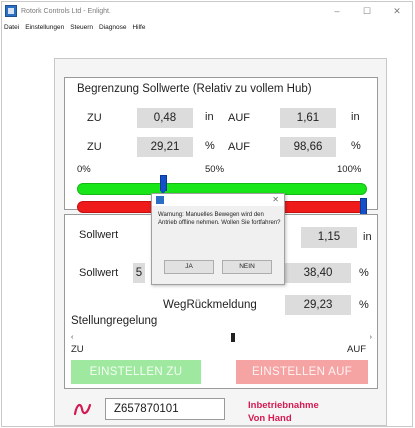 The height and width of the screenshot is (428, 415). Describe the element at coordinates (210, 146) in the screenshot. I see `close-limit-pct-unit: %` at that location.